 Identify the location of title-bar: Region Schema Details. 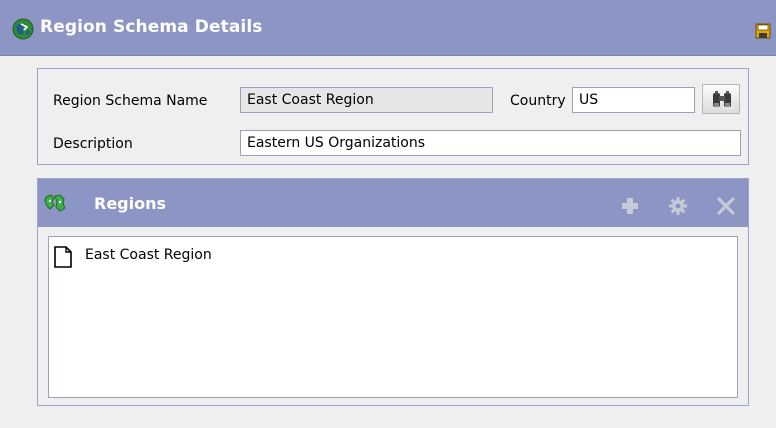
(388, 28).